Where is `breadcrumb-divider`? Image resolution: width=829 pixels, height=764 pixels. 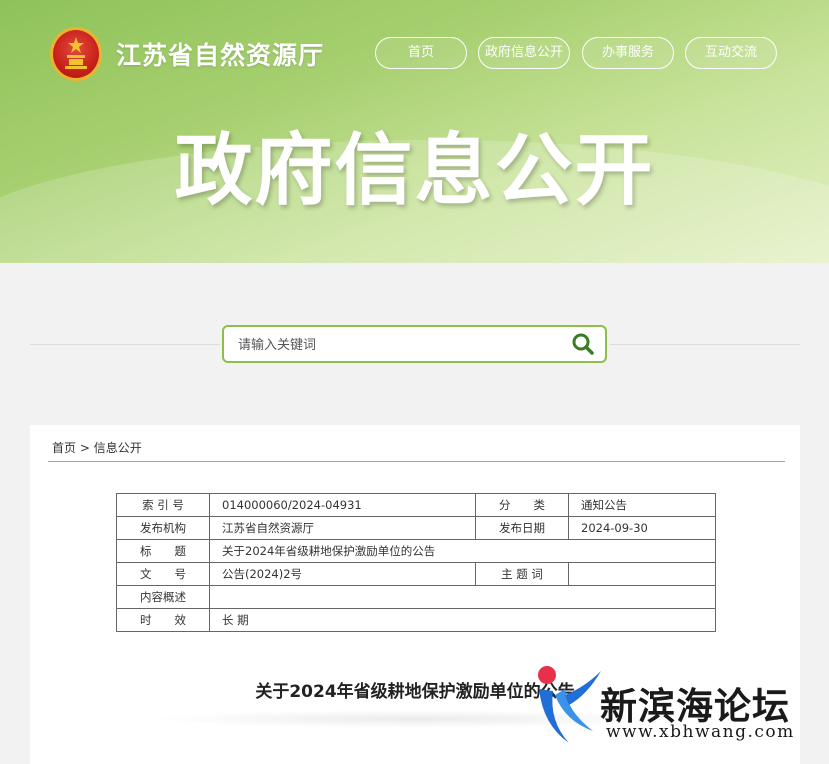
breadcrumb-divider is located at coordinates (416, 461).